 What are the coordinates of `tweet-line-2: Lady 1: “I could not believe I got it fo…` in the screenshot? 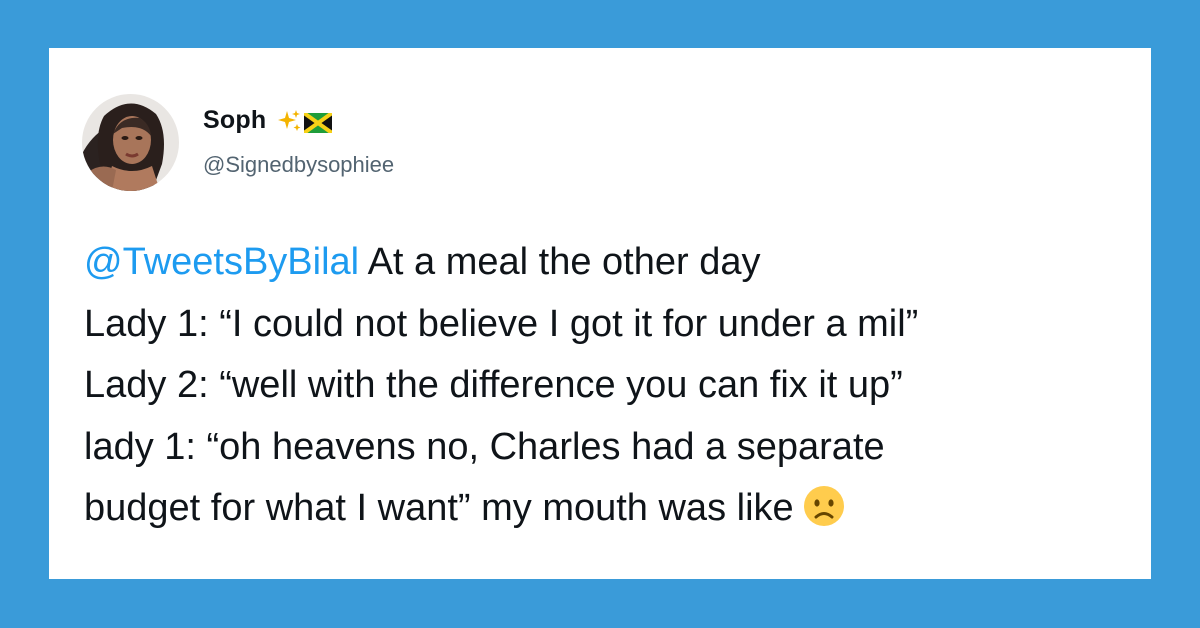 It's located at (501, 323).